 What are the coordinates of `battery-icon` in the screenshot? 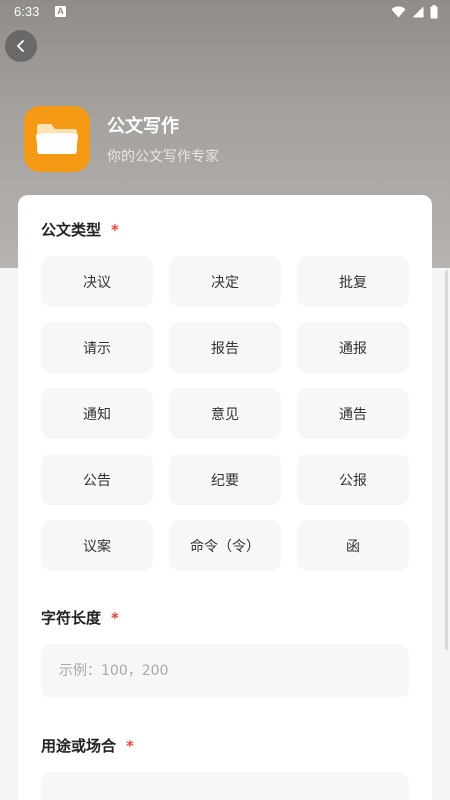 It's located at (434, 12).